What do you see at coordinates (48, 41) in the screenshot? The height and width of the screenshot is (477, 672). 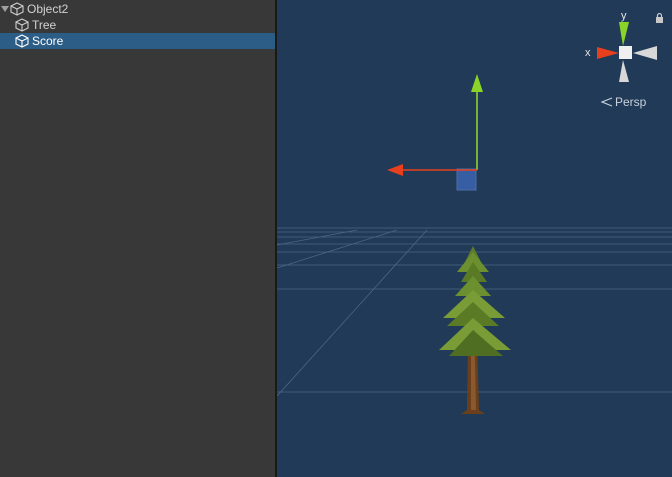 I see `hierarchy-item-label: Score` at bounding box center [48, 41].